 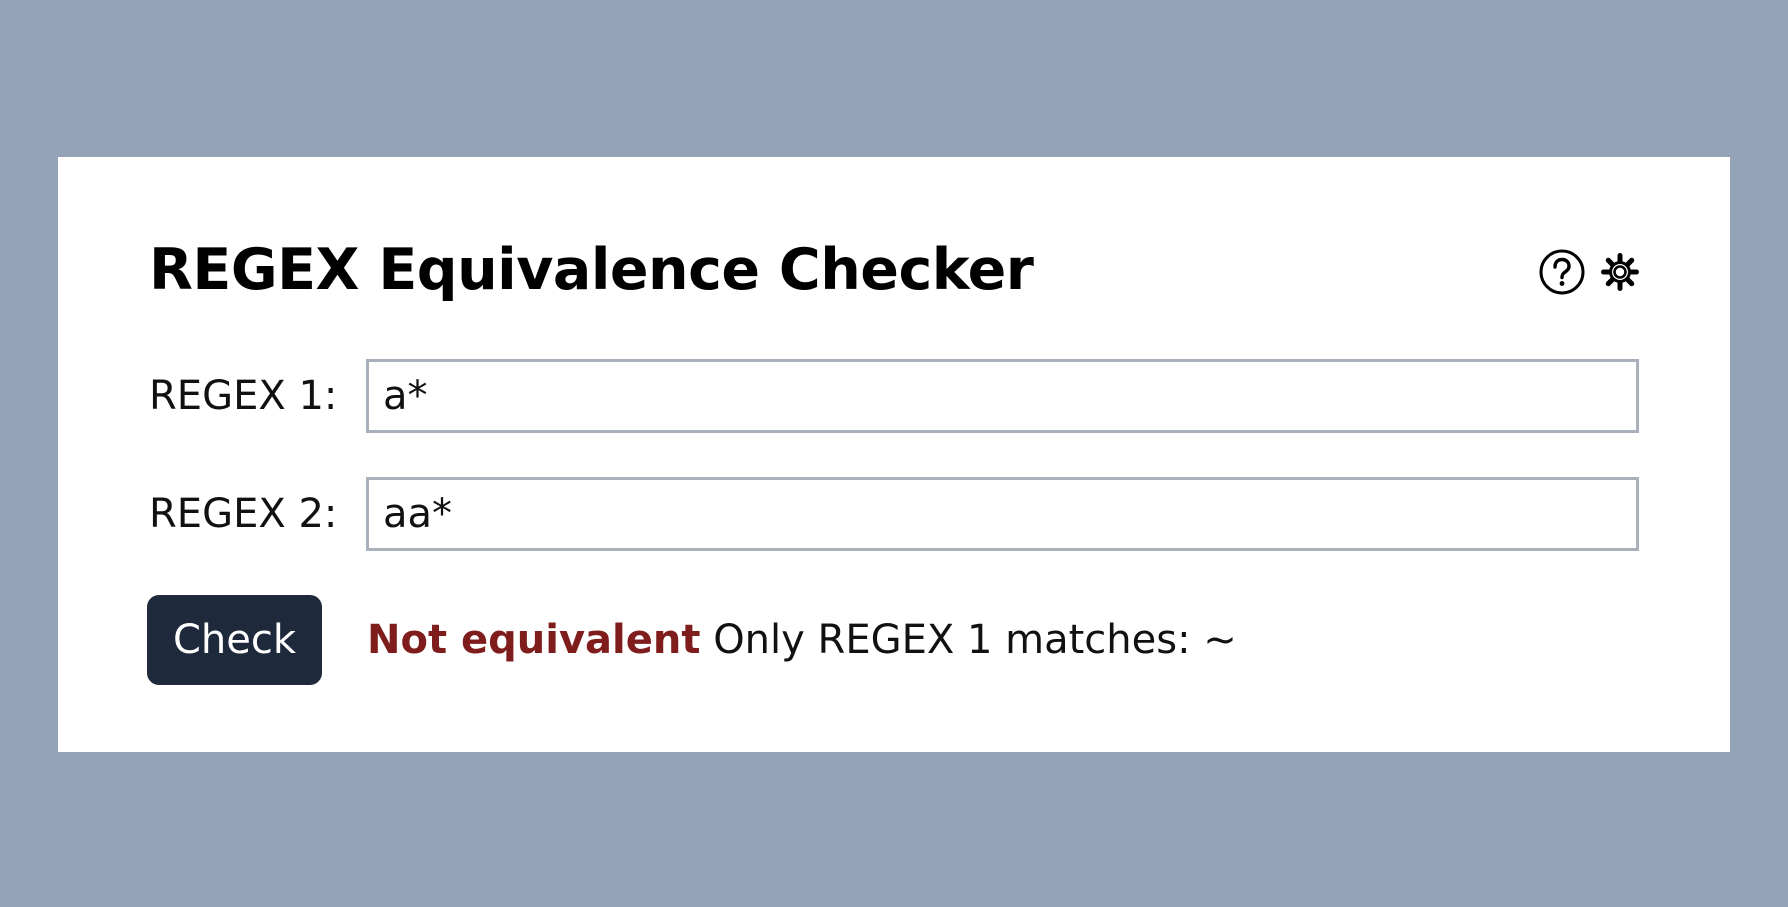 I want to click on result-line: Not equivalent Only REGEX 1 matches: ~, so click(x=802, y=640).